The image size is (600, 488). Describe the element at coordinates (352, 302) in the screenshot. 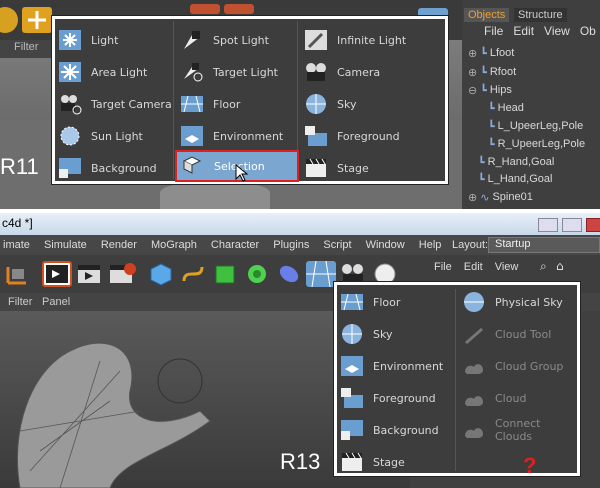

I see `floor-icon` at that location.